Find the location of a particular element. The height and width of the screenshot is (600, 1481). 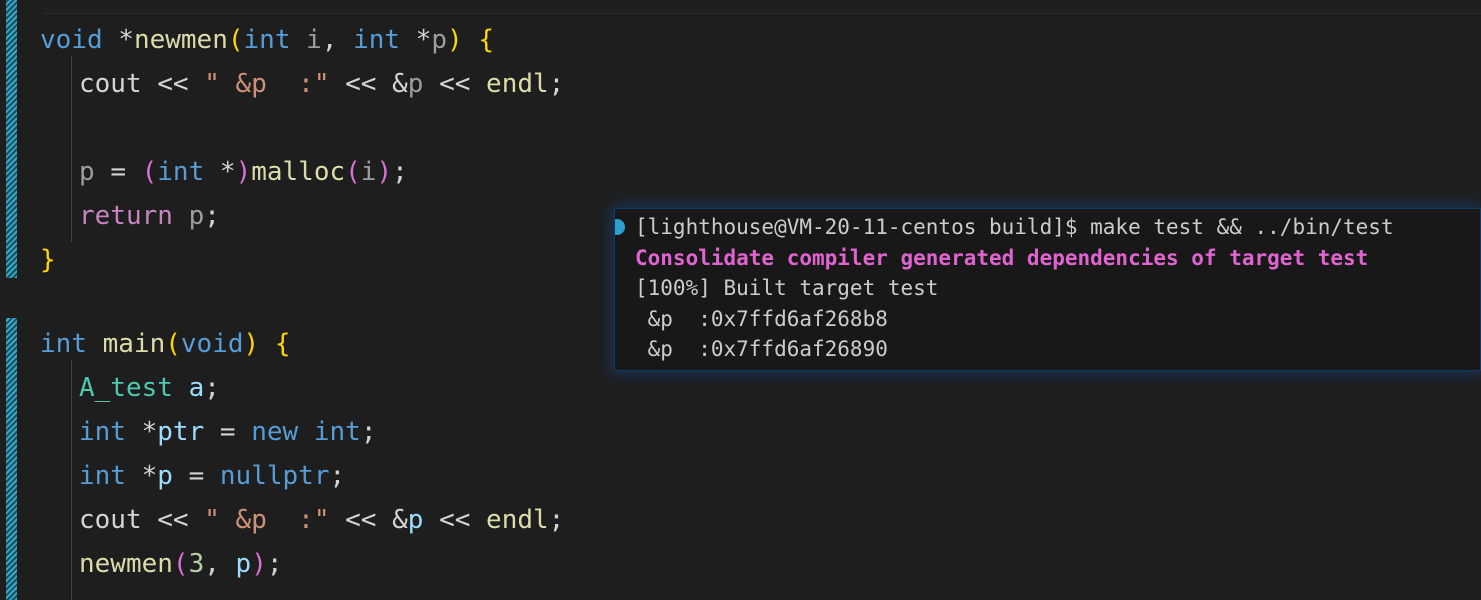

code-token: return is located at coordinates (126, 216).